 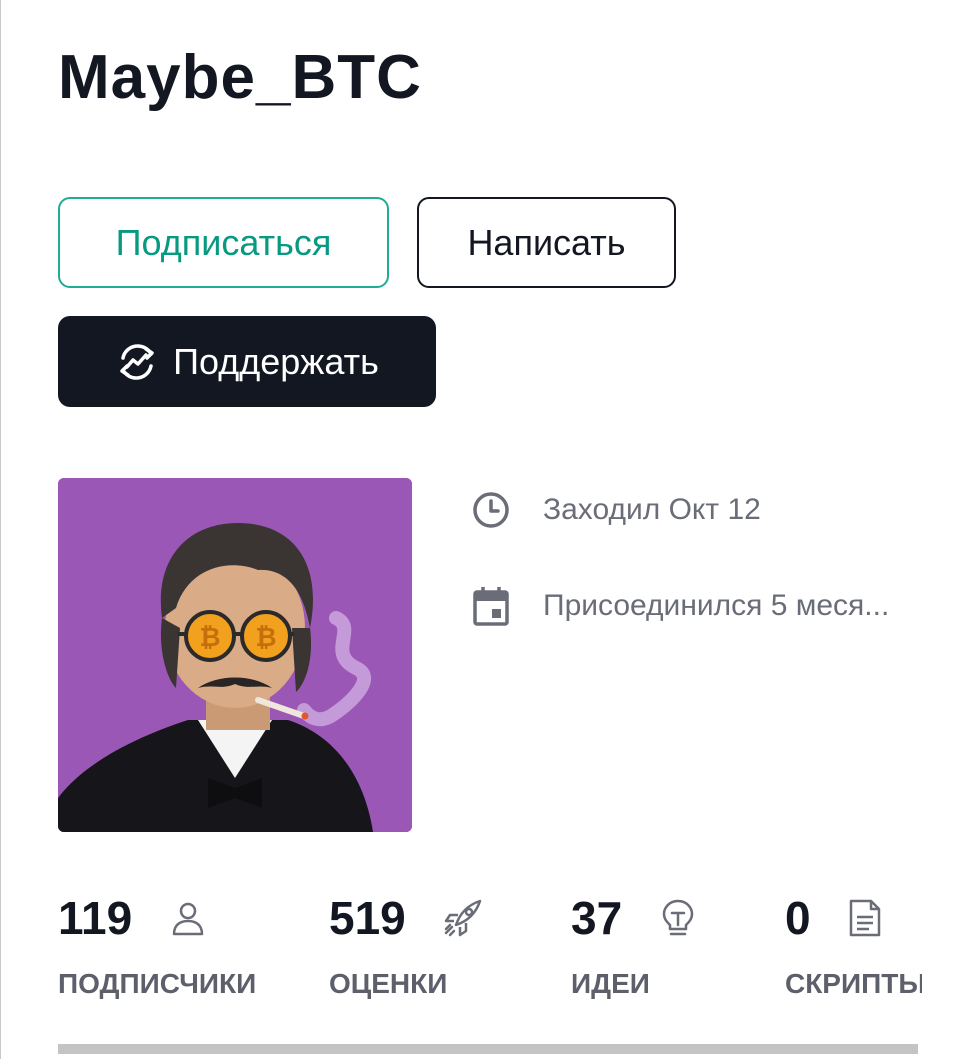 What do you see at coordinates (157, 983) in the screenshot?
I see `stat-followers-label: ПОДПИСЧИКИ` at bounding box center [157, 983].